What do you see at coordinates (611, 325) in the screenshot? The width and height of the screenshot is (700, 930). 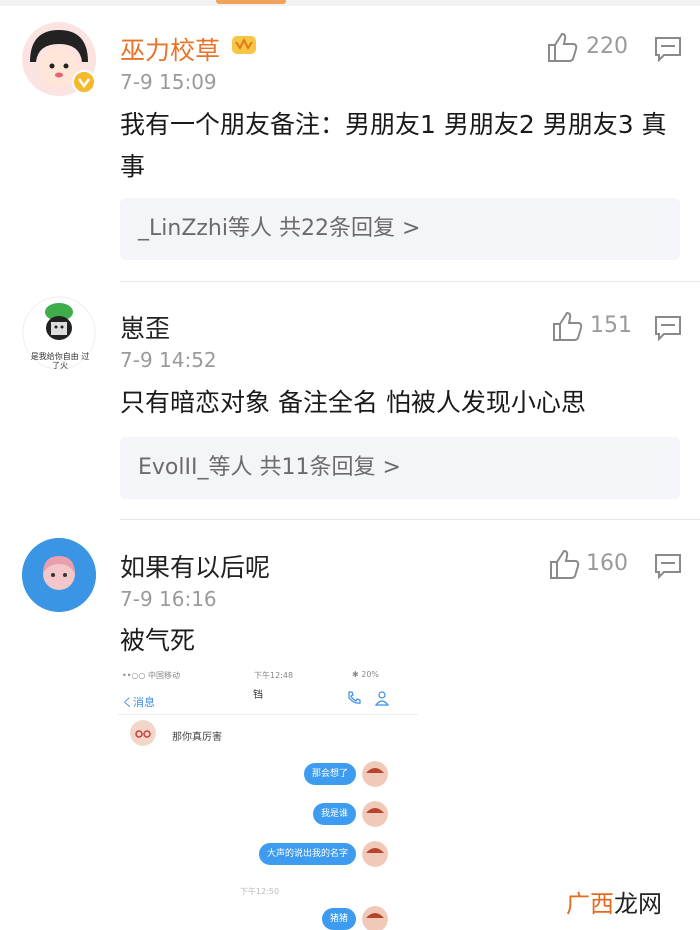 I see `like-count: 151` at bounding box center [611, 325].